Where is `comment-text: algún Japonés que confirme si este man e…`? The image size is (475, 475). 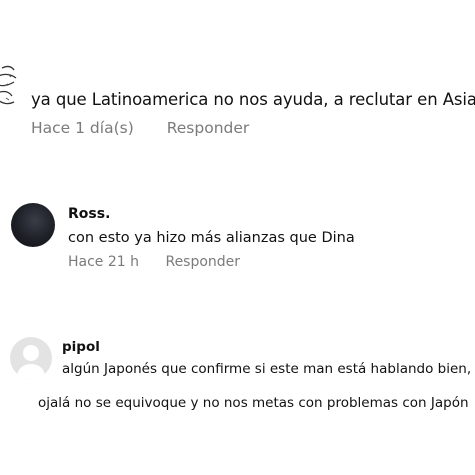
comment-text: algún Japonés que confirme si este man e… is located at coordinates (267, 369).